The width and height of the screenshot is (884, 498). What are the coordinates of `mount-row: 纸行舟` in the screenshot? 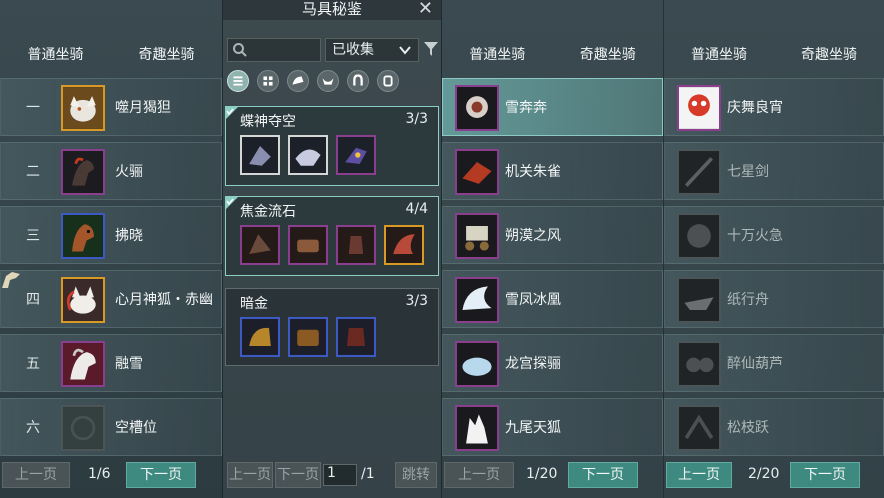 It's located at (774, 299).